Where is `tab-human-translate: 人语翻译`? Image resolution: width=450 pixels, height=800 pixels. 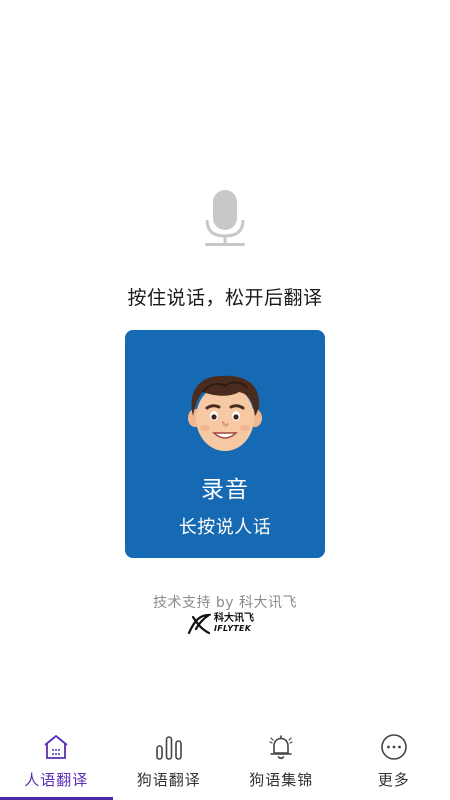 tab-human-translate: 人语翻译 is located at coordinates (56, 762).